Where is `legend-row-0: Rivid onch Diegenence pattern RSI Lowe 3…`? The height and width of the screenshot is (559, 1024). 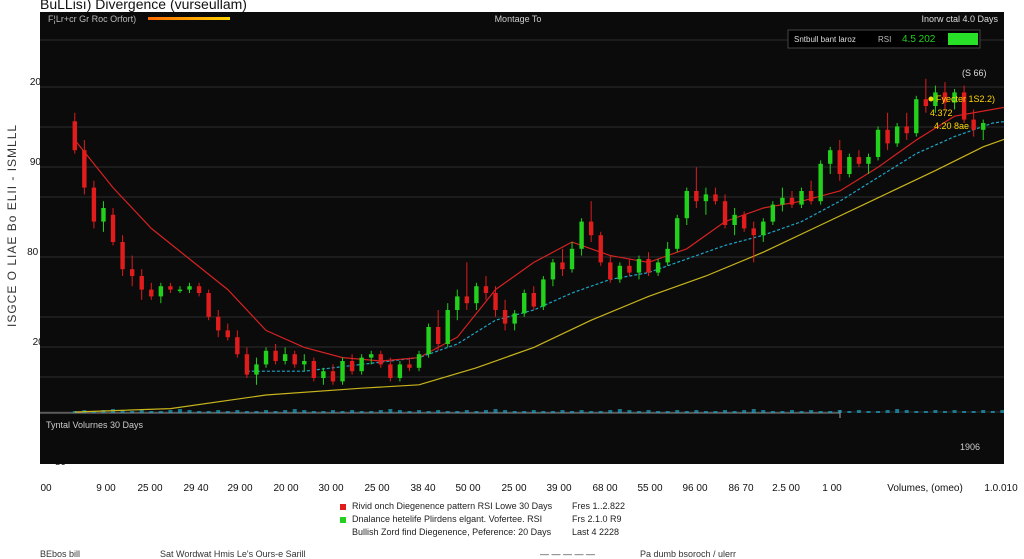
legend-row-0: Rivid onch Diegenence pattern RSI Lowe 3… is located at coordinates (482, 506).